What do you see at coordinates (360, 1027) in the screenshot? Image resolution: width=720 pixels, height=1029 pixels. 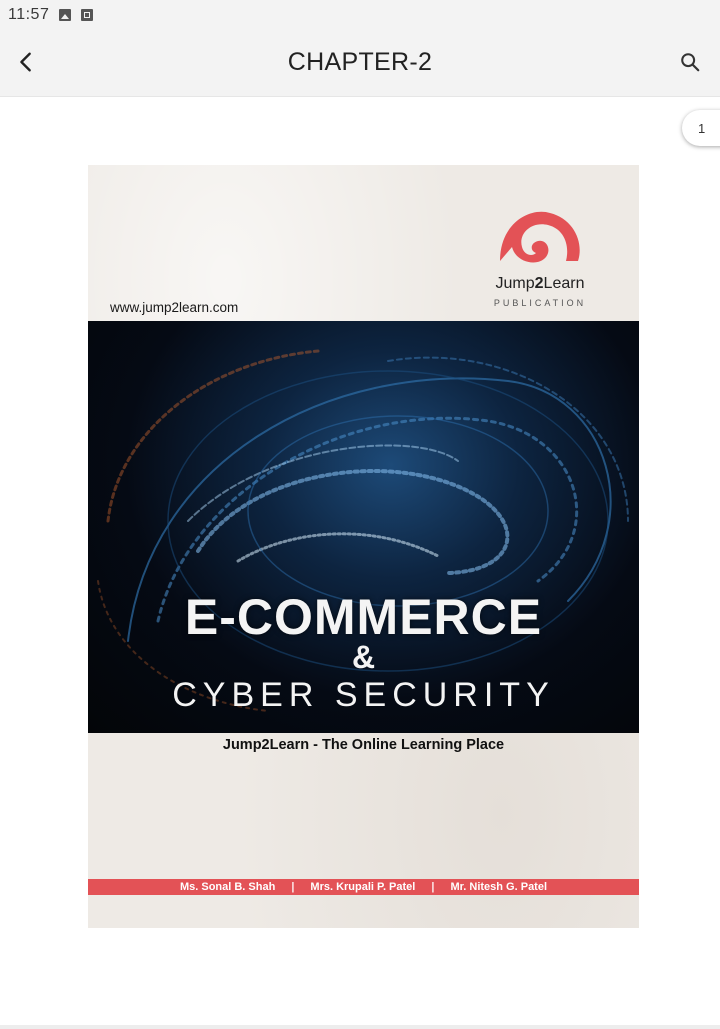 I see `bottom-edge` at bounding box center [360, 1027].